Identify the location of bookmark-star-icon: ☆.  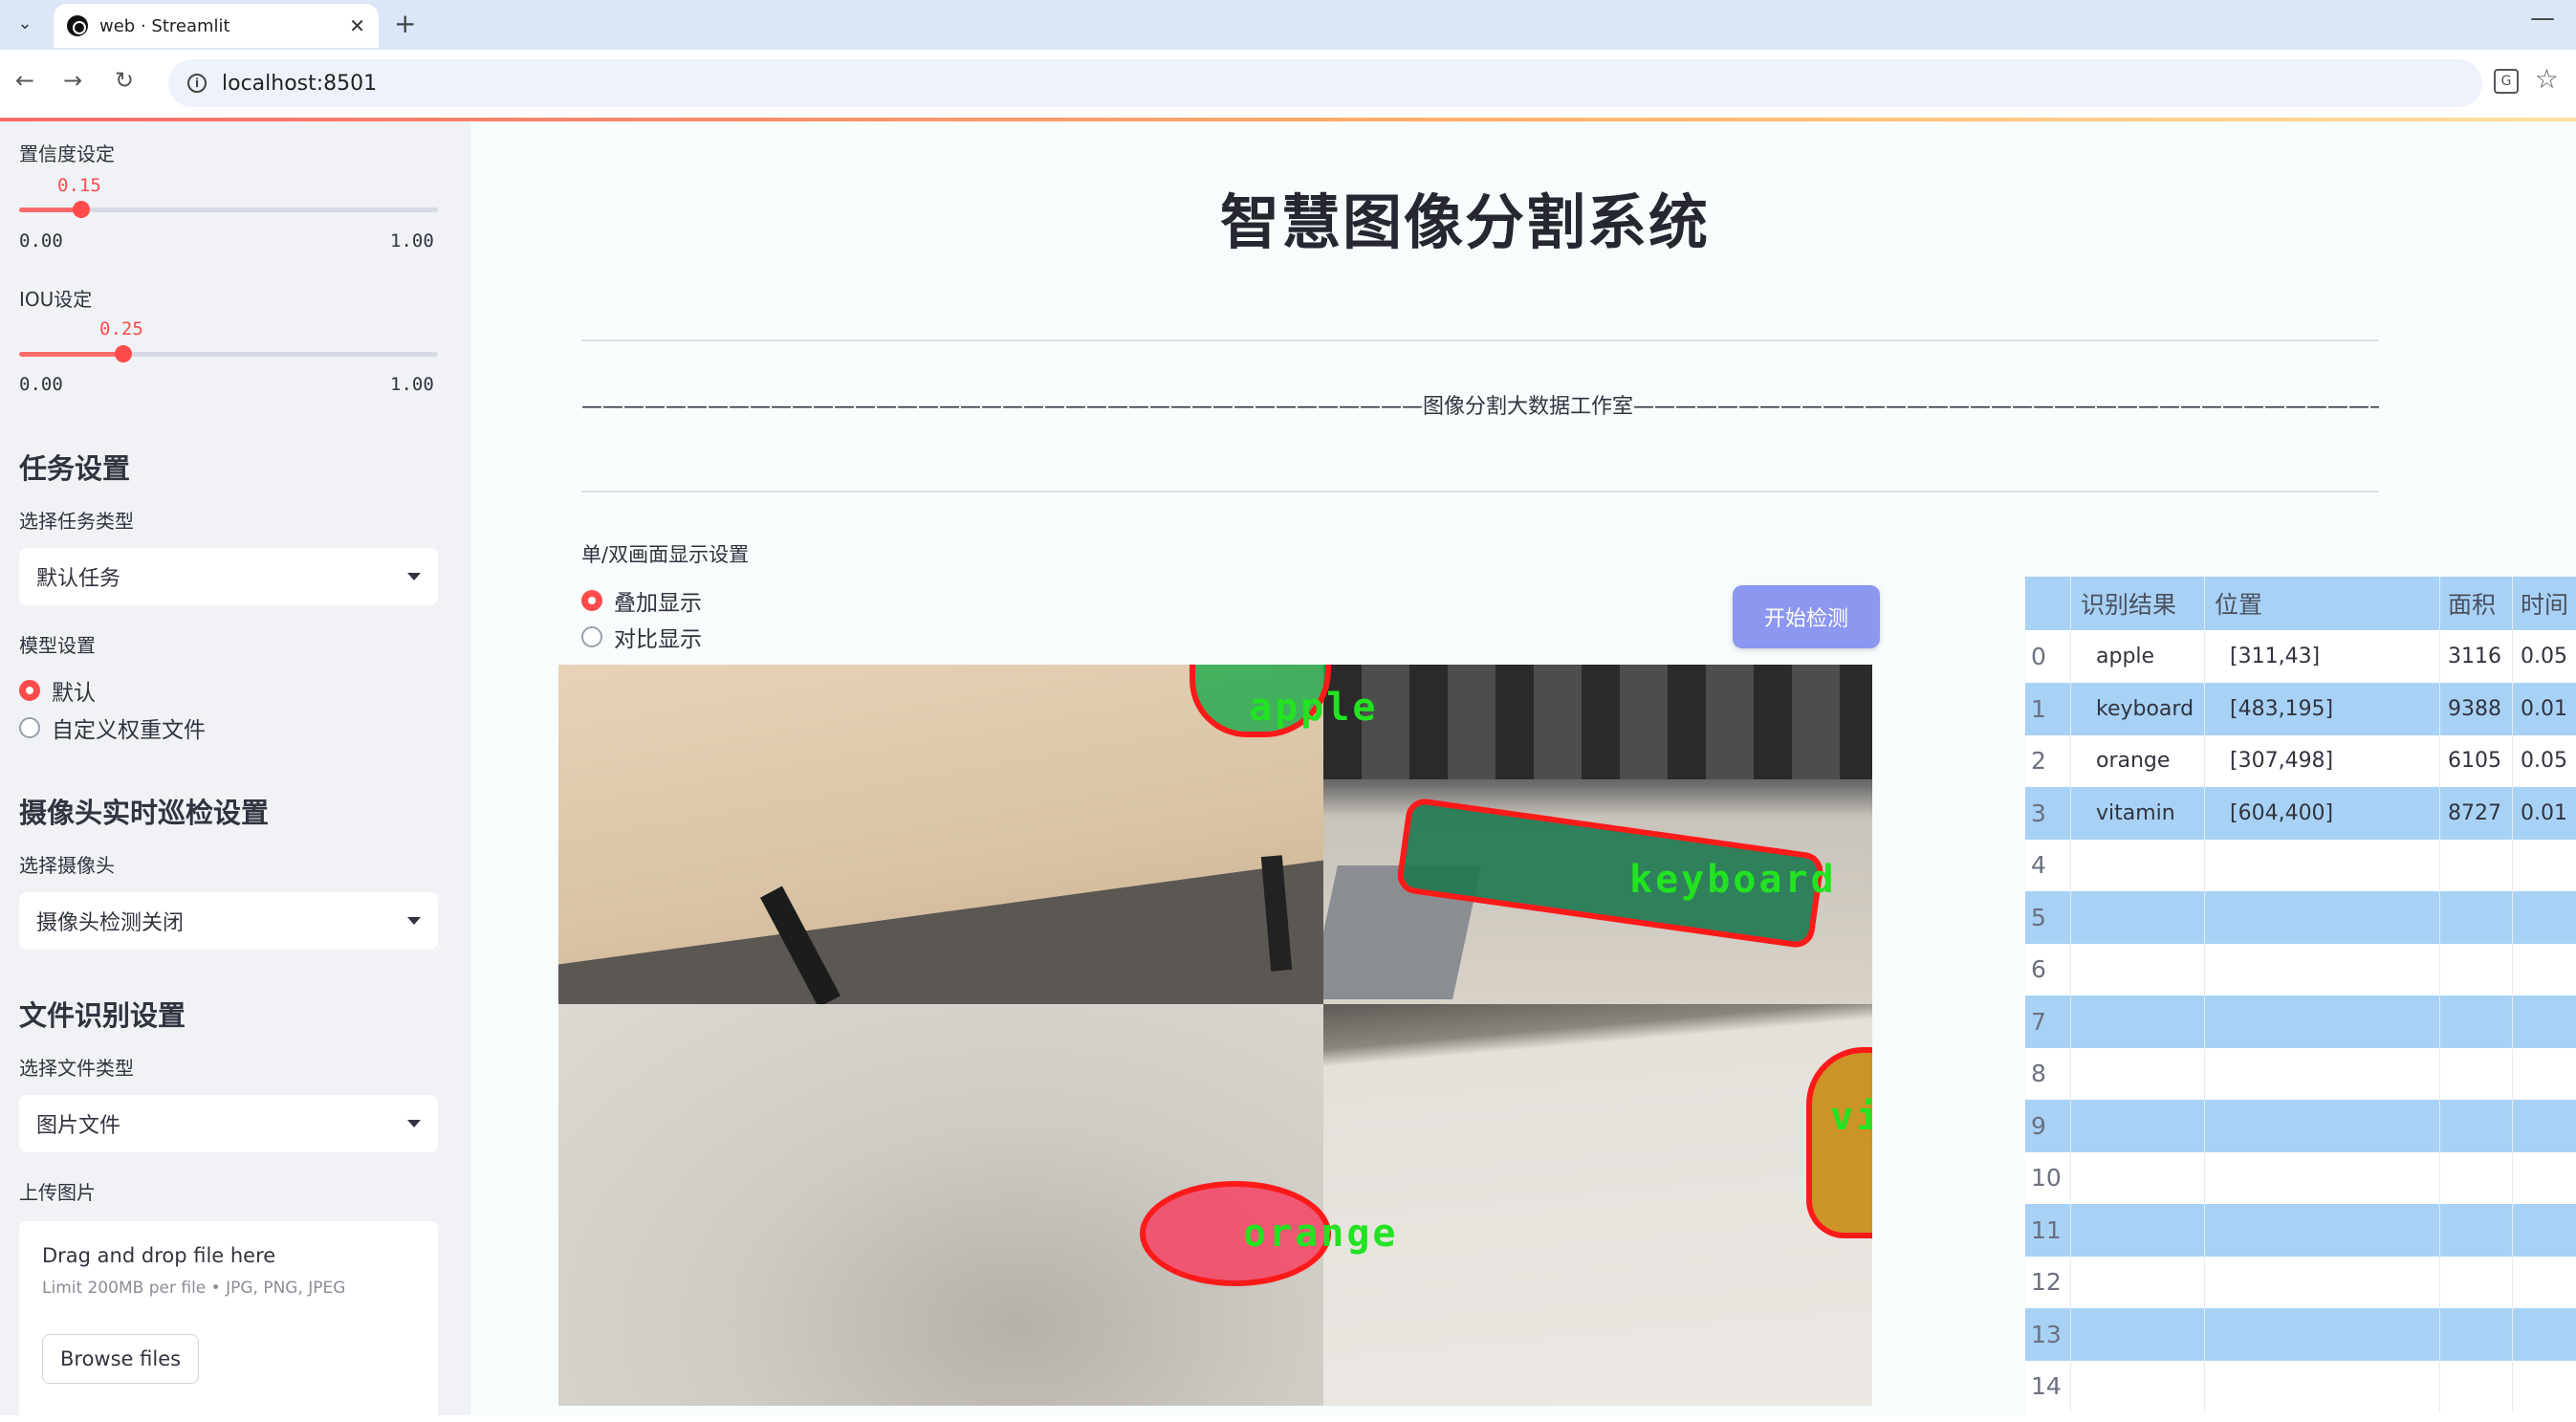
(2547, 79).